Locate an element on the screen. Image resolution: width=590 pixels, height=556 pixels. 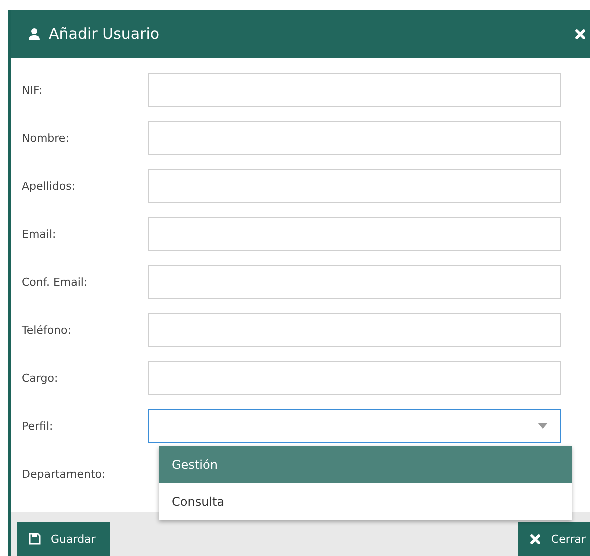
close-button: Cerrar is located at coordinates (554, 539).